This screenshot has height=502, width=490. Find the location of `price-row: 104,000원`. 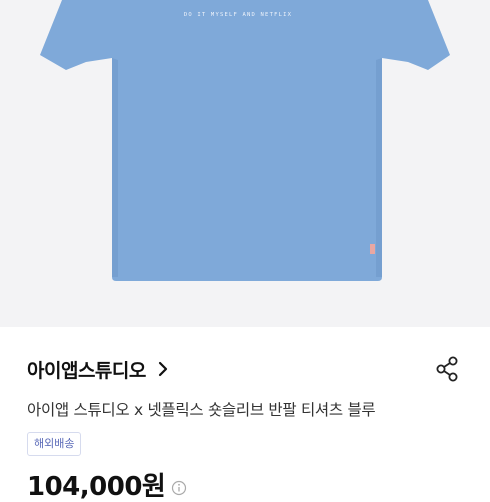

price-row: 104,000원 is located at coordinates (107, 487).